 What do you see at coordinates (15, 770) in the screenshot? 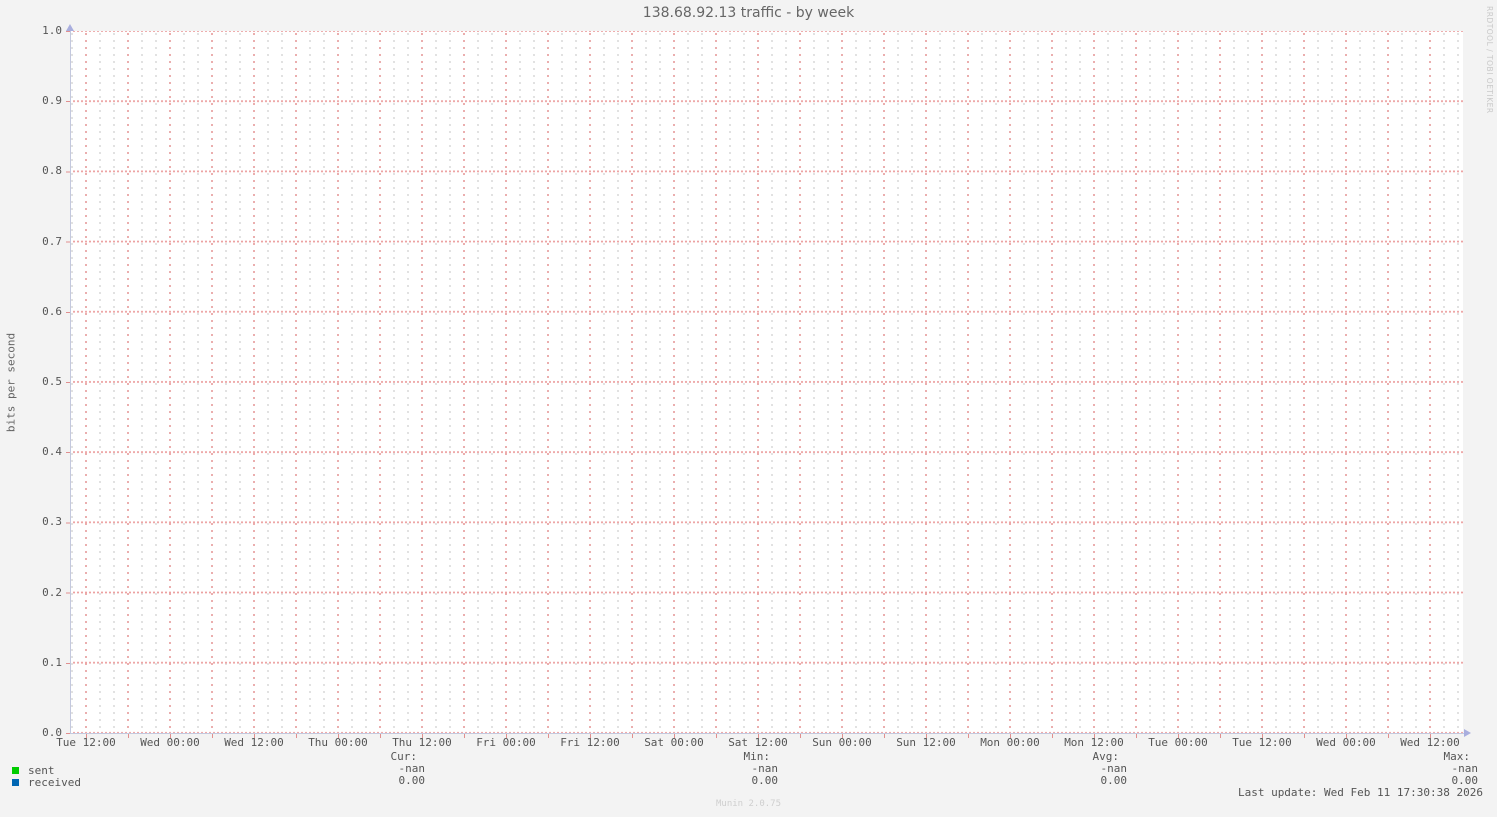
I see `sent-swatch-icon` at bounding box center [15, 770].